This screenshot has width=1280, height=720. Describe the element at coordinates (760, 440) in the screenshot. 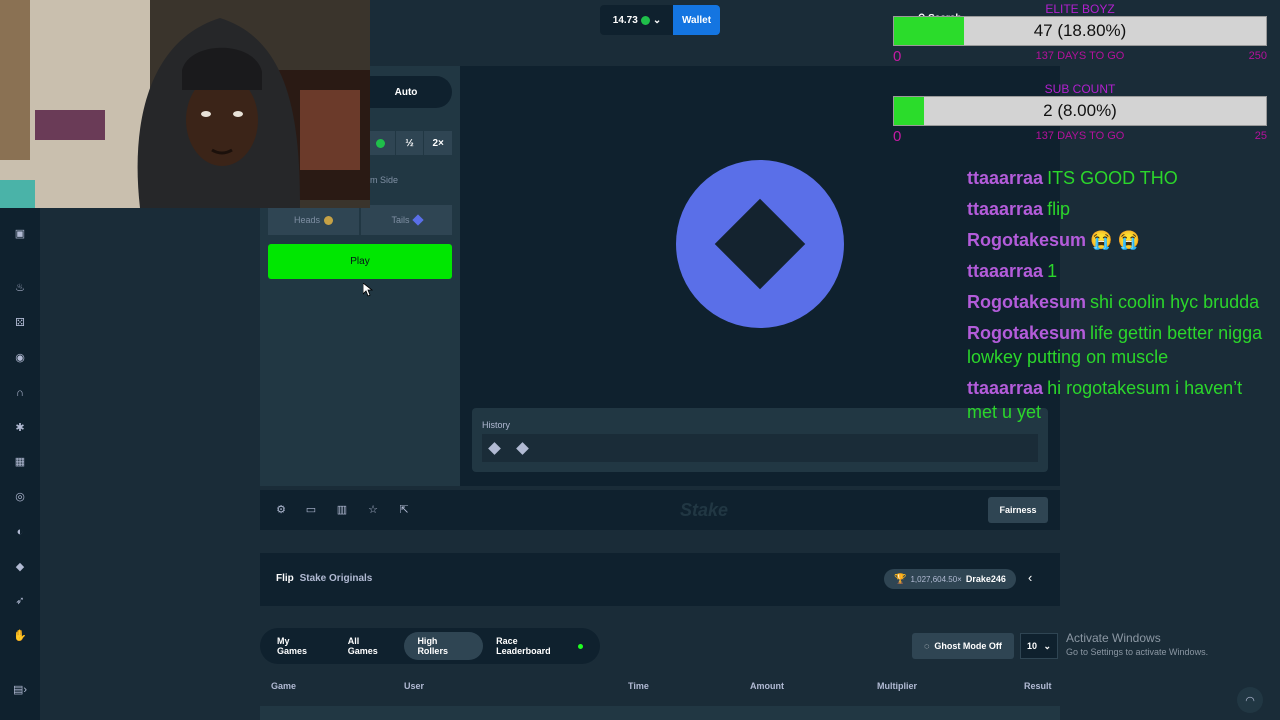

I see `history-panel: History` at that location.